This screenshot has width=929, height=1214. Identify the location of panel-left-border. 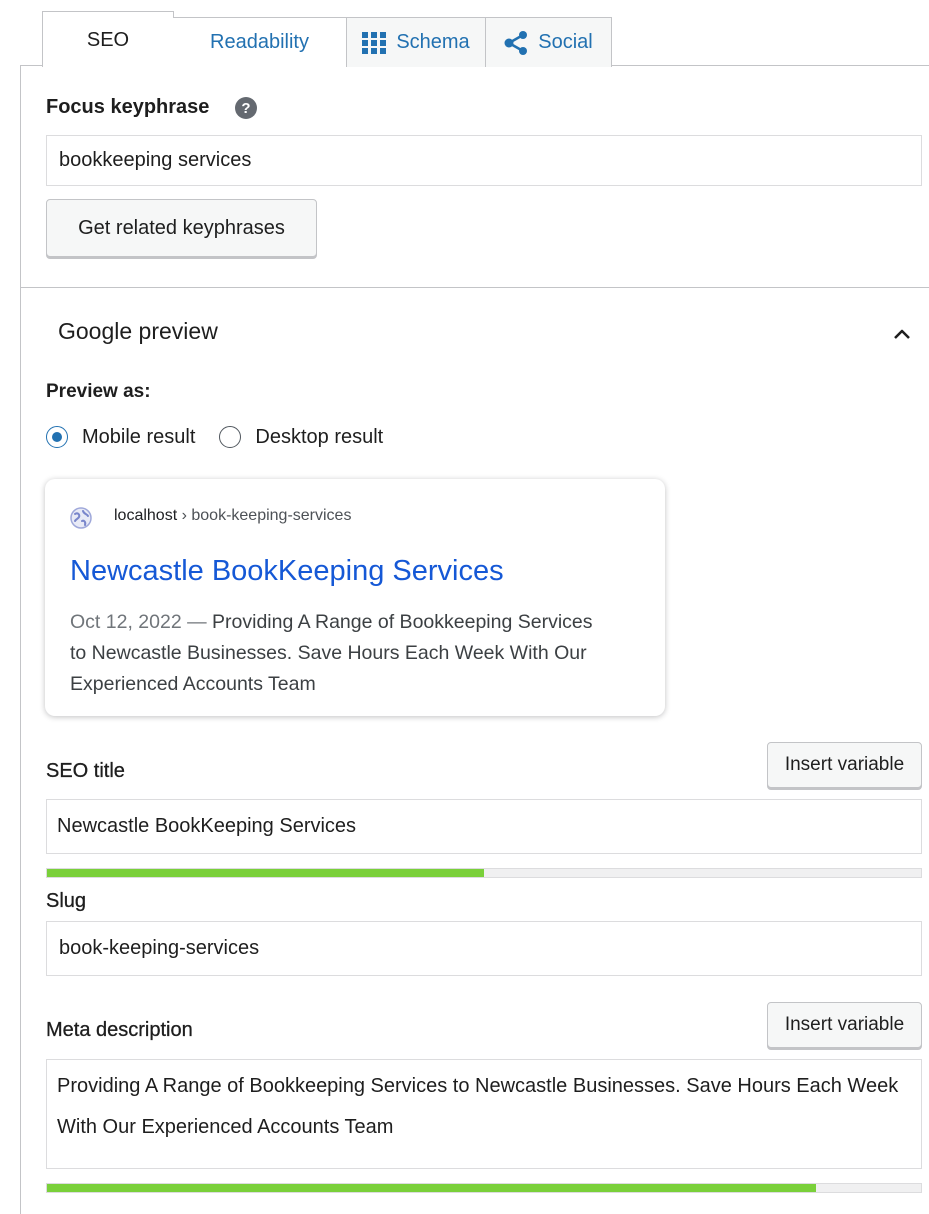
(20, 640).